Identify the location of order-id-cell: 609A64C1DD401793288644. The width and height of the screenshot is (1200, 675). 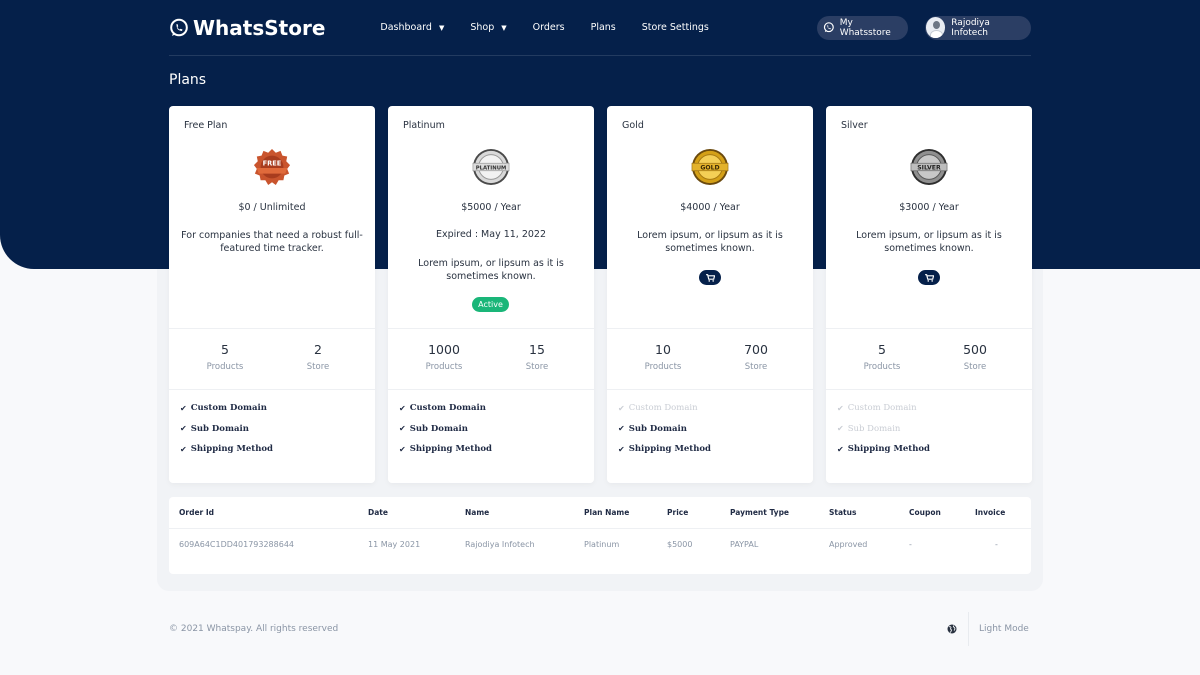
(236, 544).